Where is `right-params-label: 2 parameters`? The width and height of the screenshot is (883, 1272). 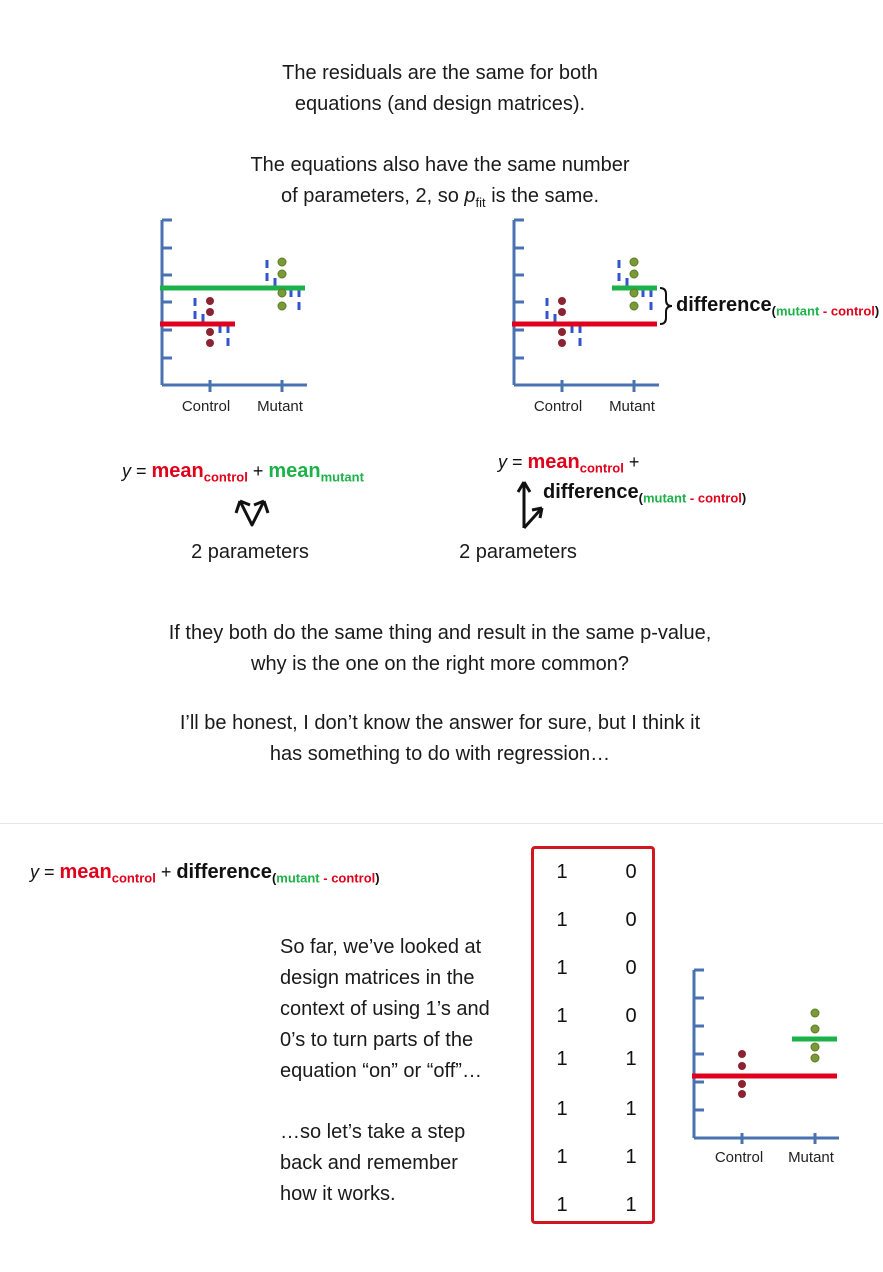
right-params-label: 2 parameters is located at coordinates (518, 552).